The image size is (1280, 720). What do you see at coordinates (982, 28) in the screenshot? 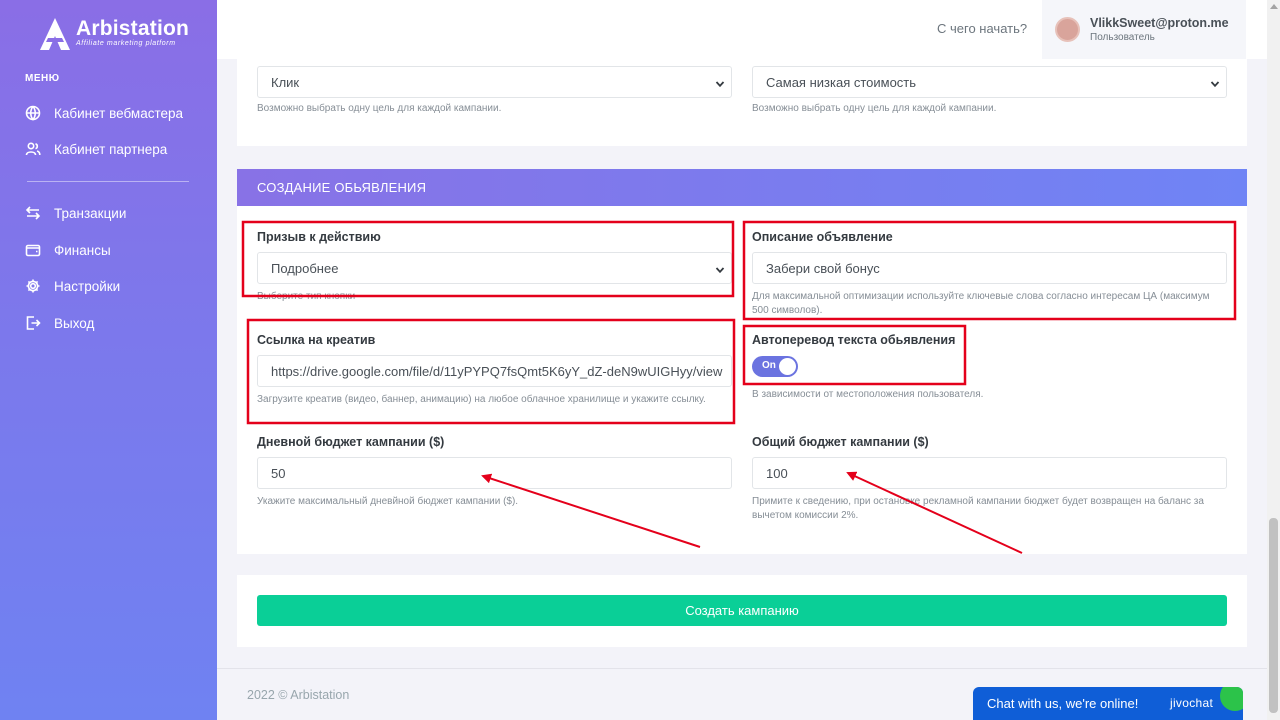
I see `help-link: С чего начать?` at bounding box center [982, 28].